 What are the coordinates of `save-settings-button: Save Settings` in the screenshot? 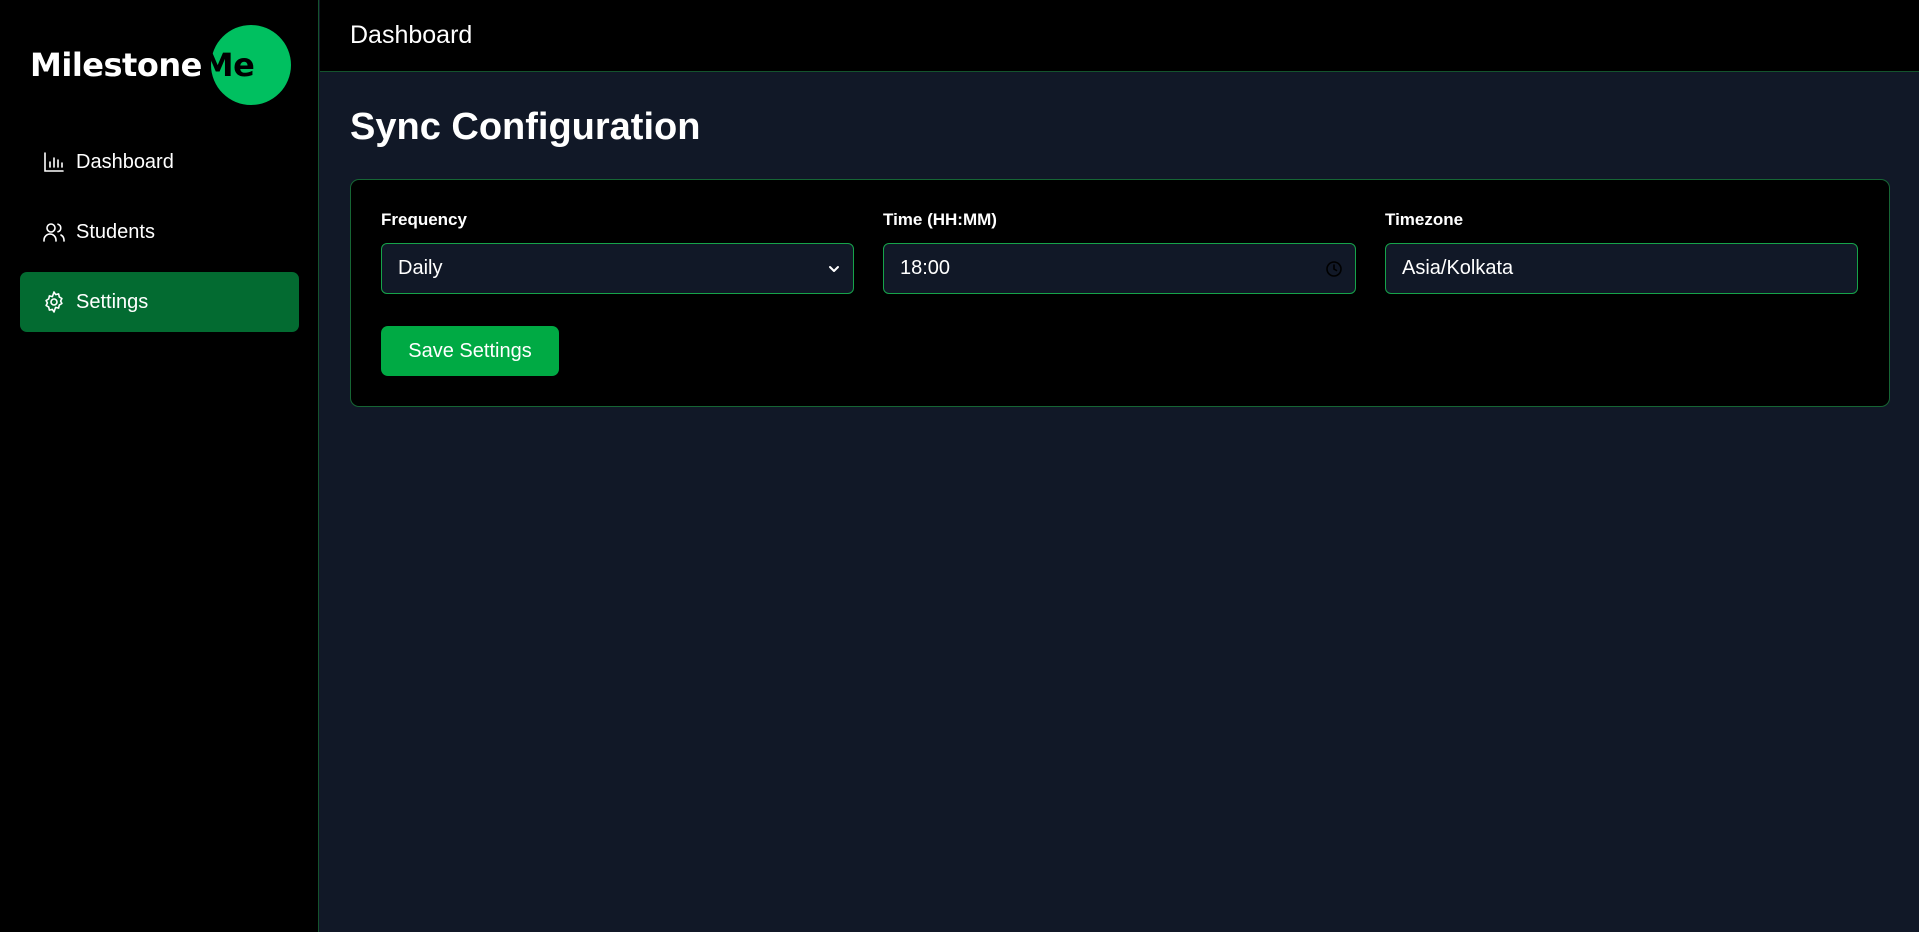 It's located at (470, 351).